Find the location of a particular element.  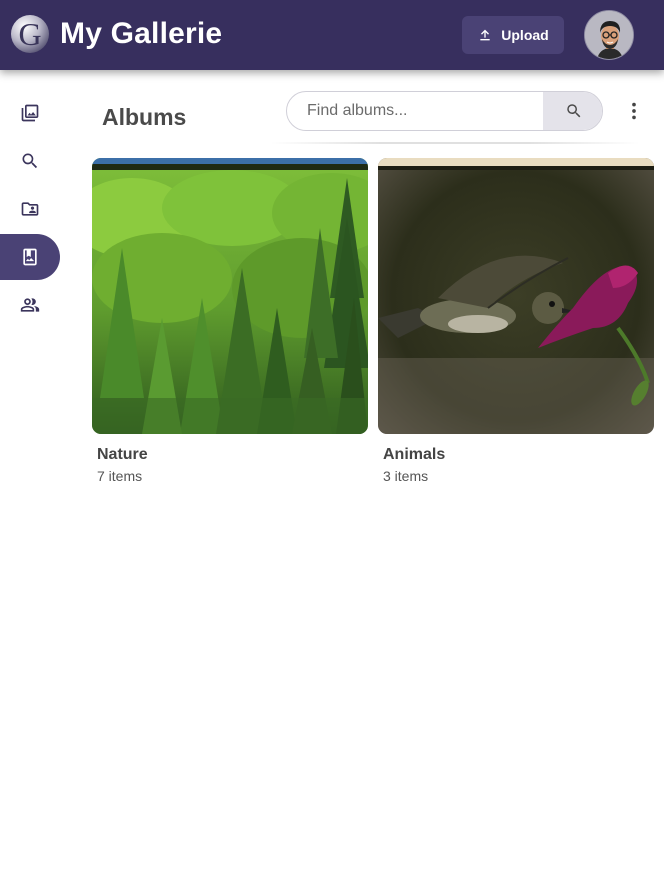

upload-label: Upload is located at coordinates (525, 35).